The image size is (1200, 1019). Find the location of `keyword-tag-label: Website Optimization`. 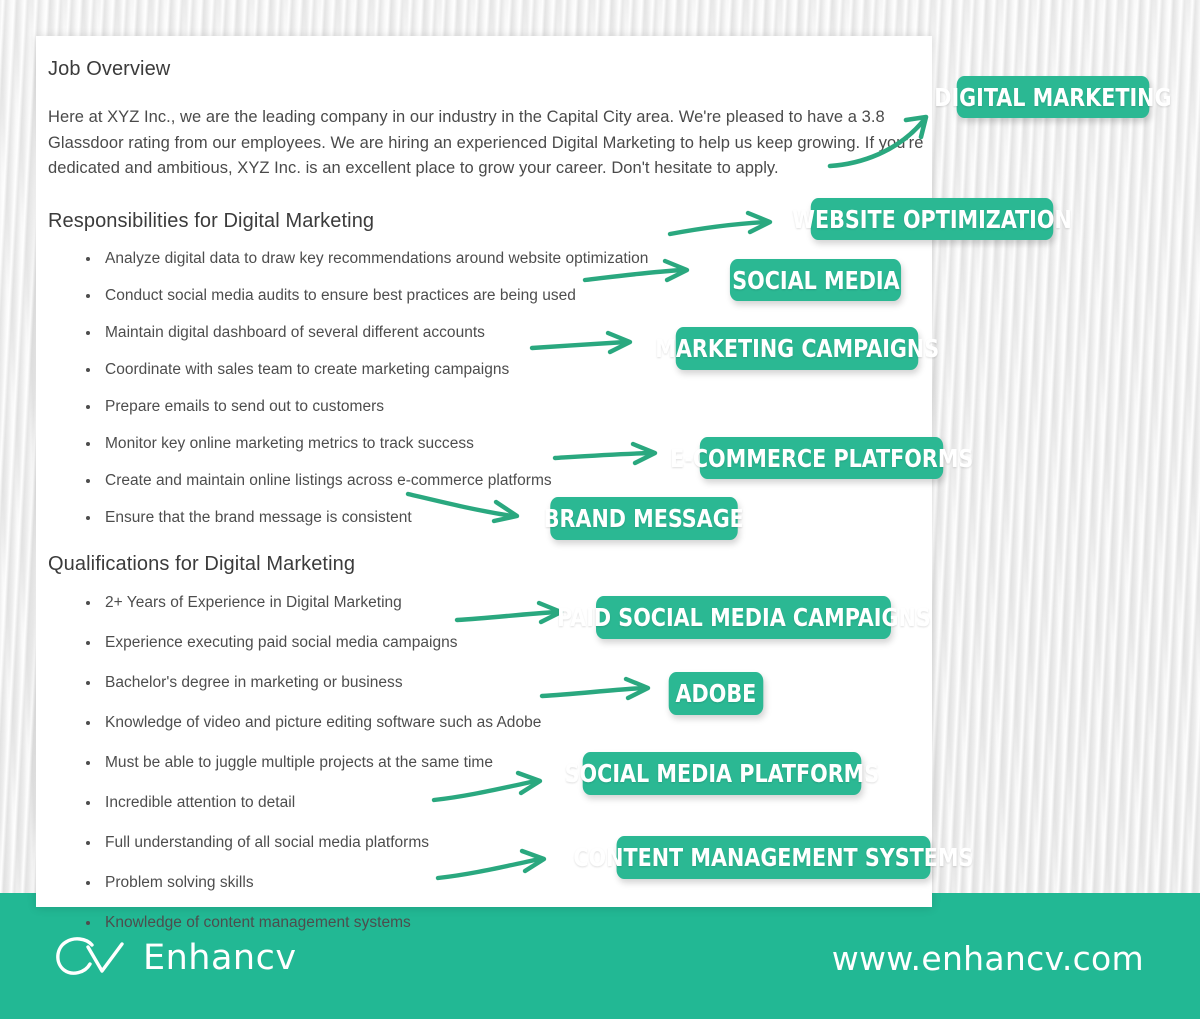

keyword-tag-label: Website Optimization is located at coordinates (932, 219).